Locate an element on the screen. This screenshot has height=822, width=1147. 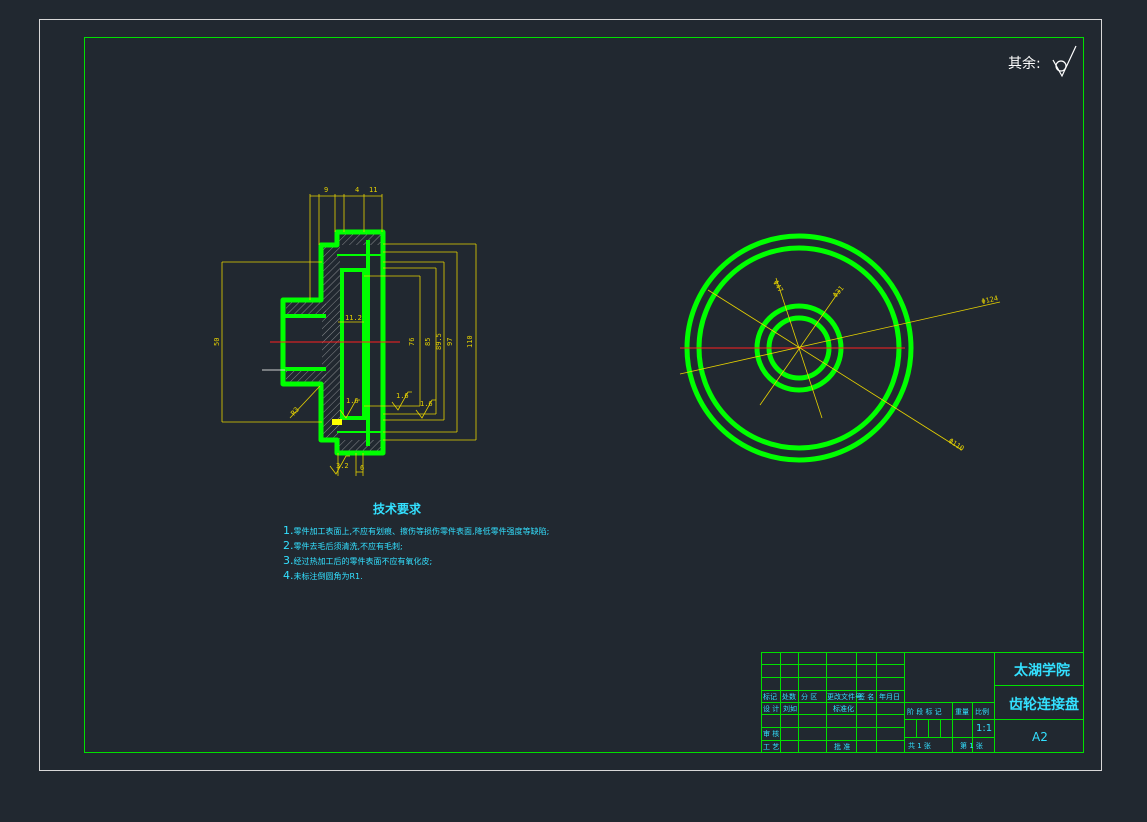
hdr-doc: 更改文件号 is located at coordinates (844, 697).